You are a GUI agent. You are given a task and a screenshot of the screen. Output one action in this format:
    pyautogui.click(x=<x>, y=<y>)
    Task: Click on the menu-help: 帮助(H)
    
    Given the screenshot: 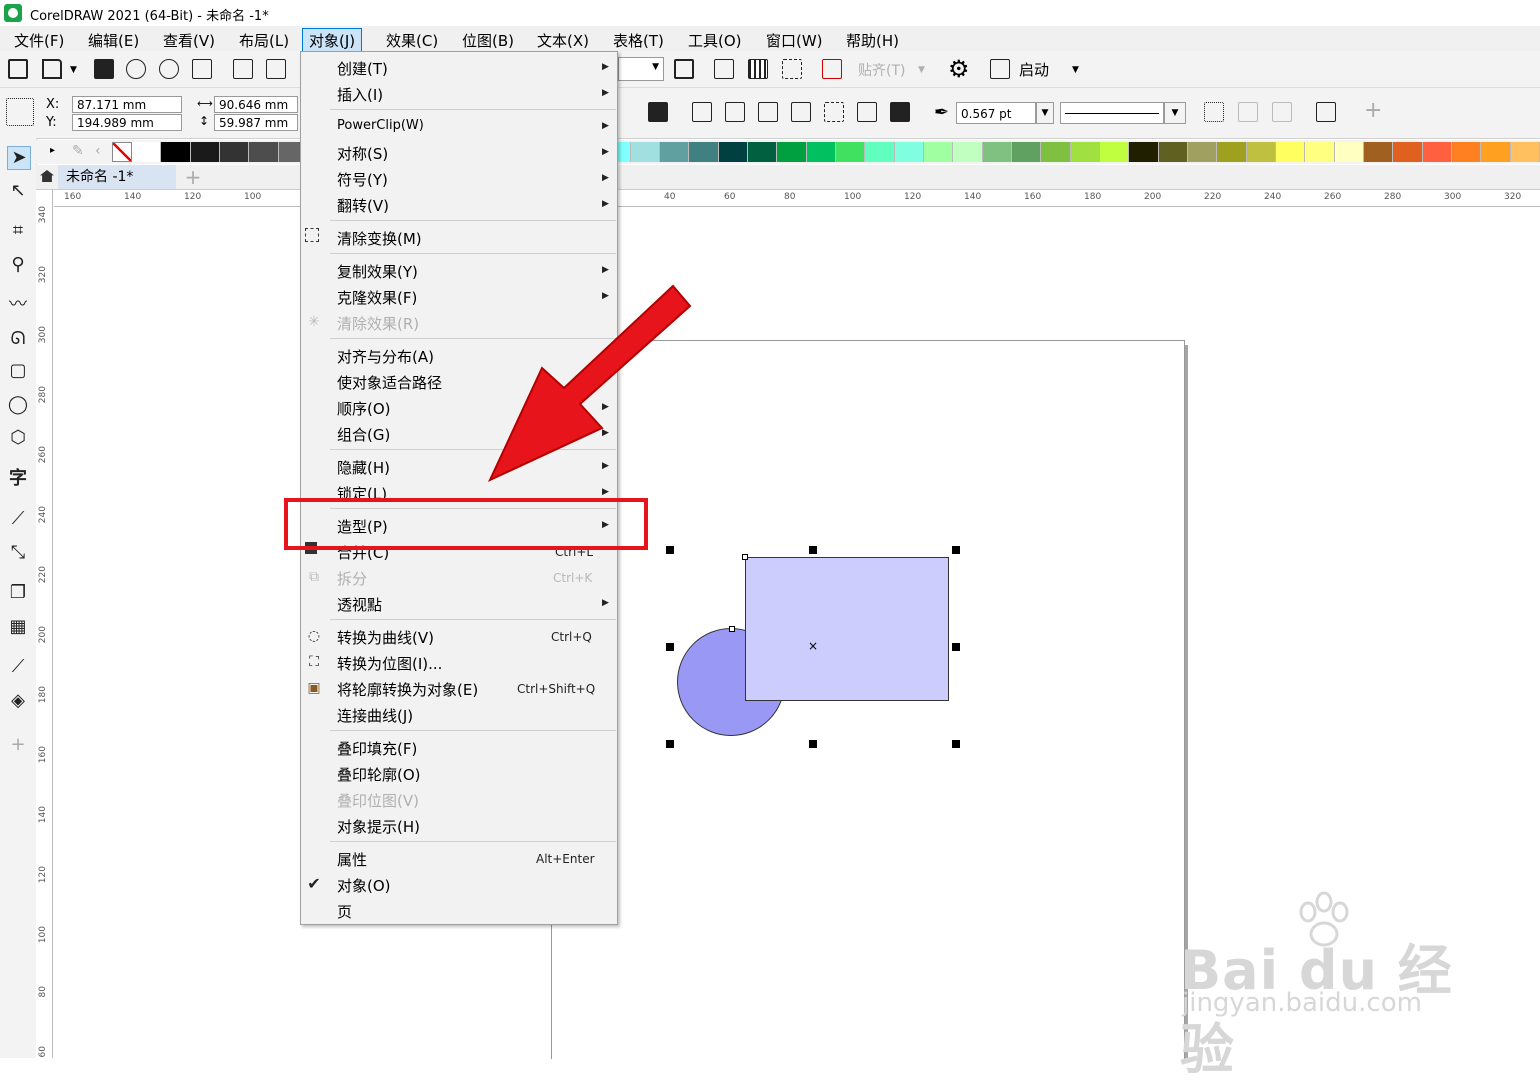 What is the action you would take?
    pyautogui.click(x=872, y=40)
    